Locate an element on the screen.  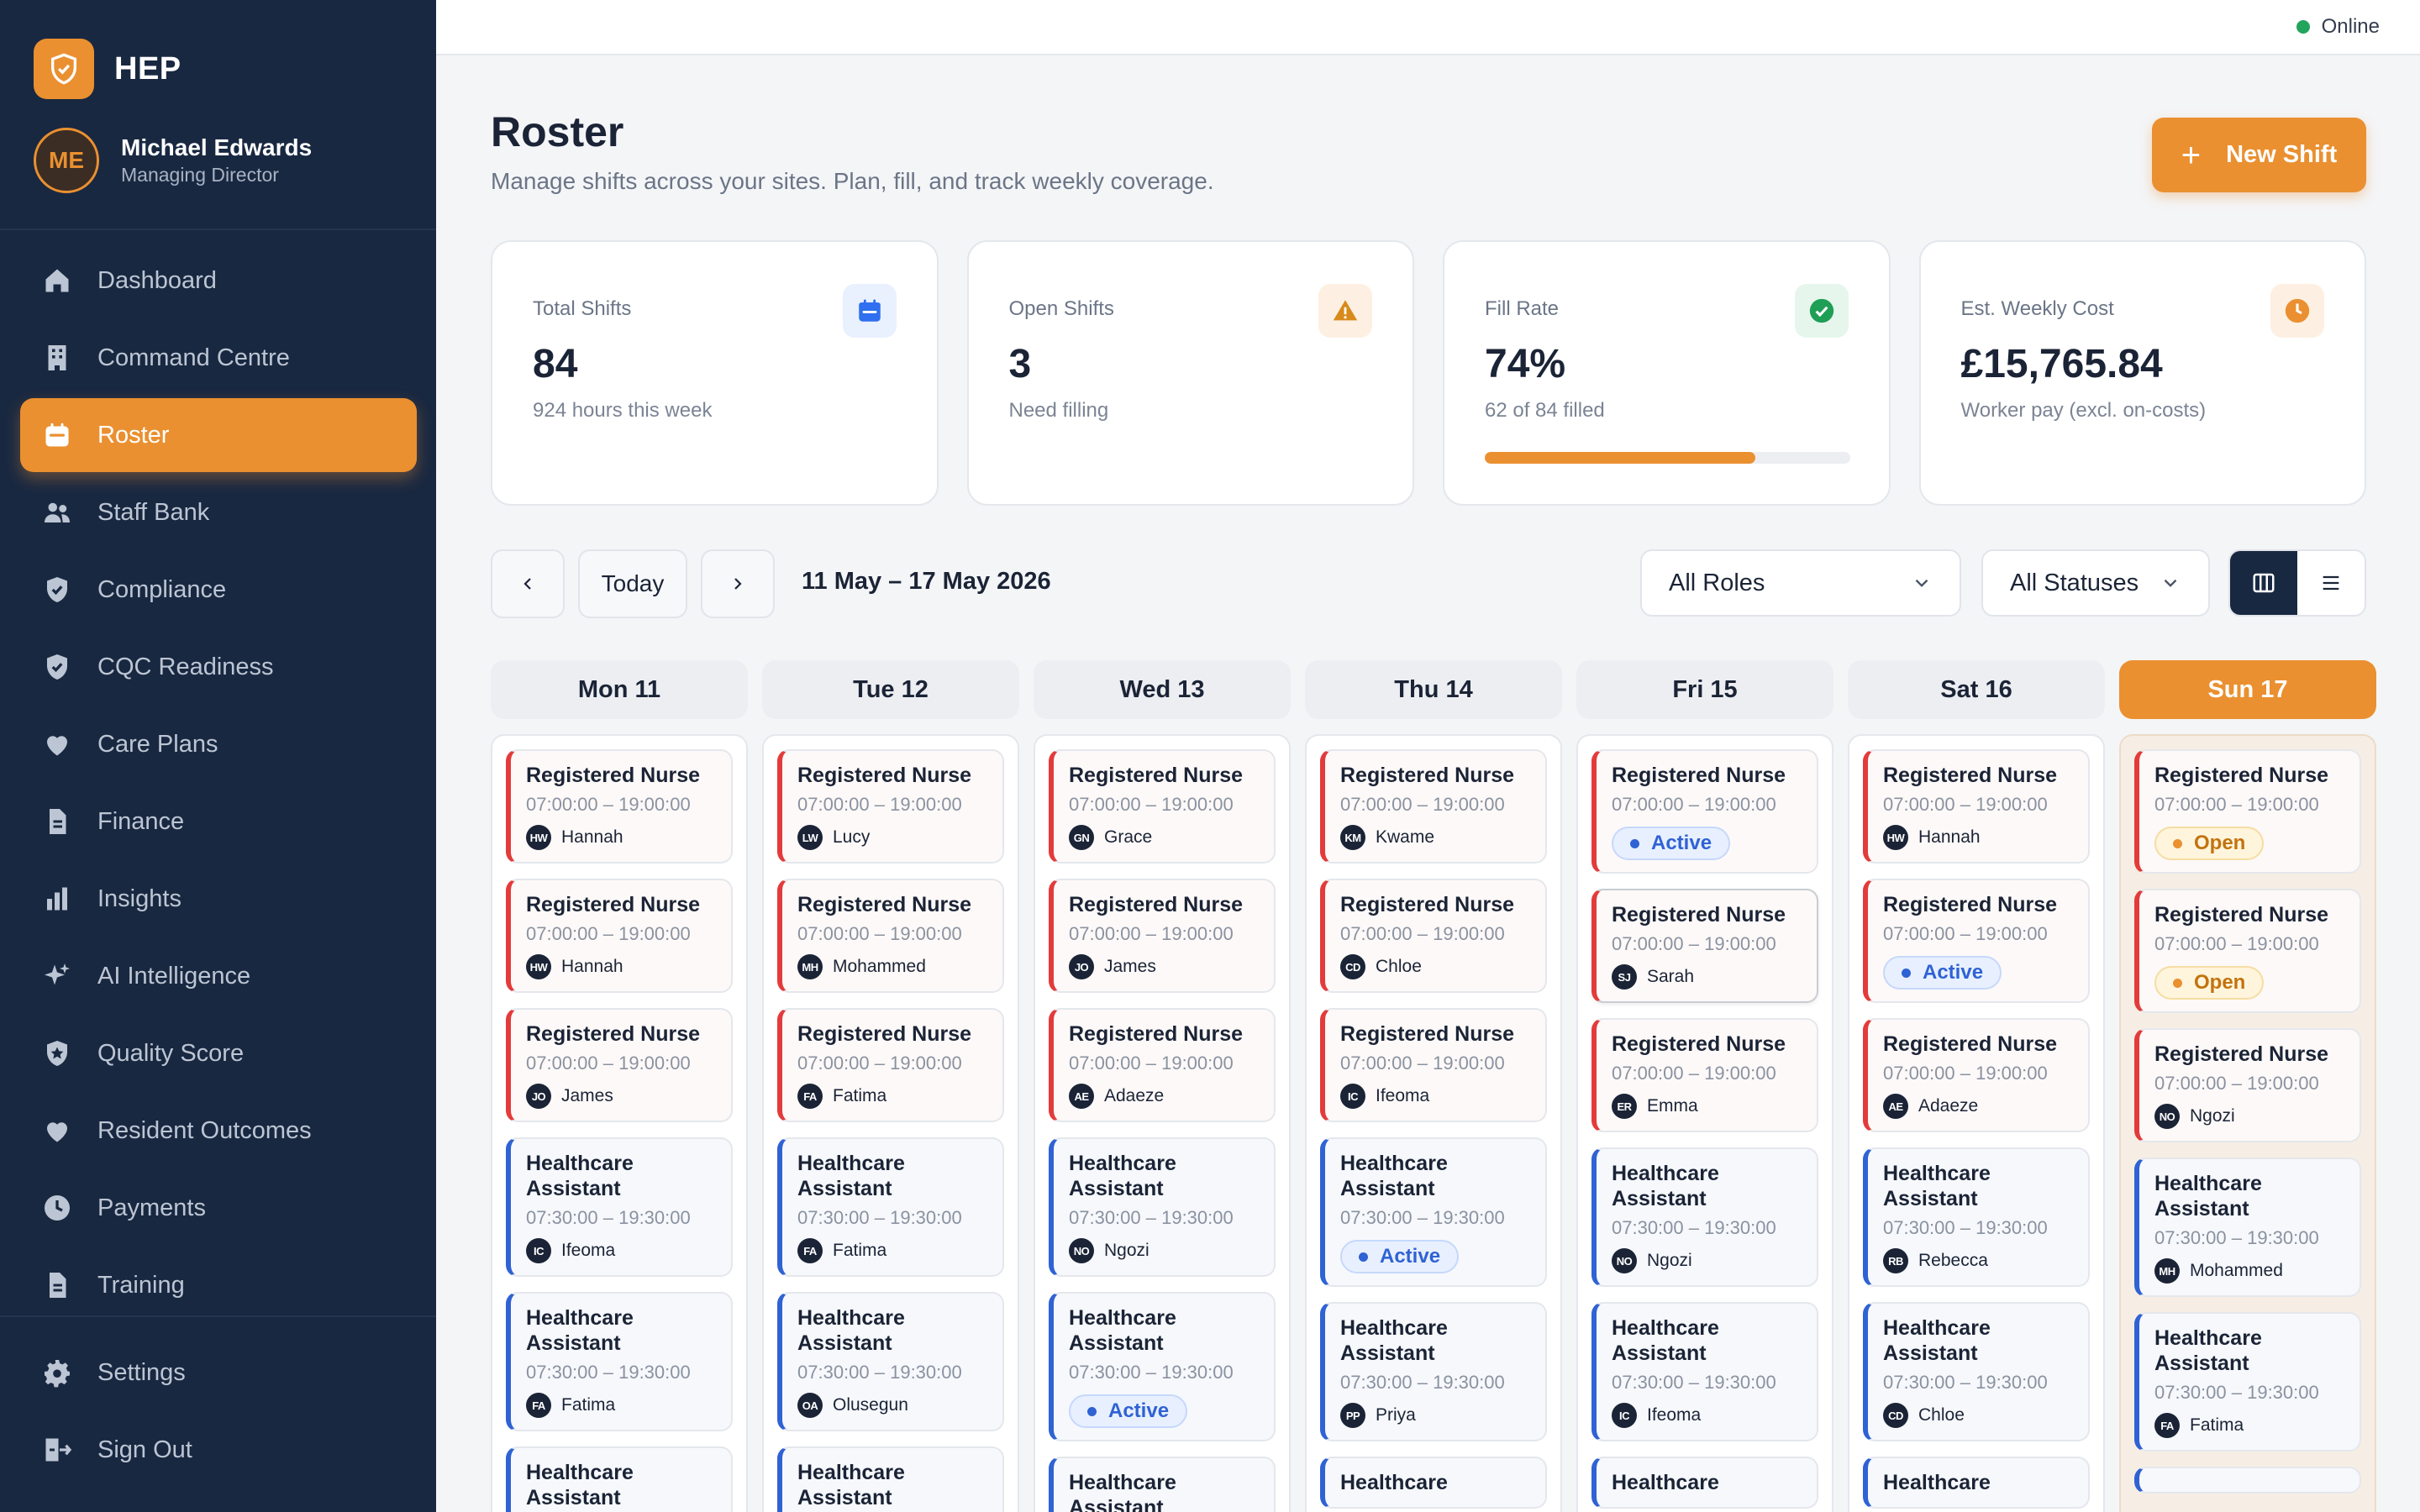
sidebar-item-command-centre: Command Centre is located at coordinates (218, 358).